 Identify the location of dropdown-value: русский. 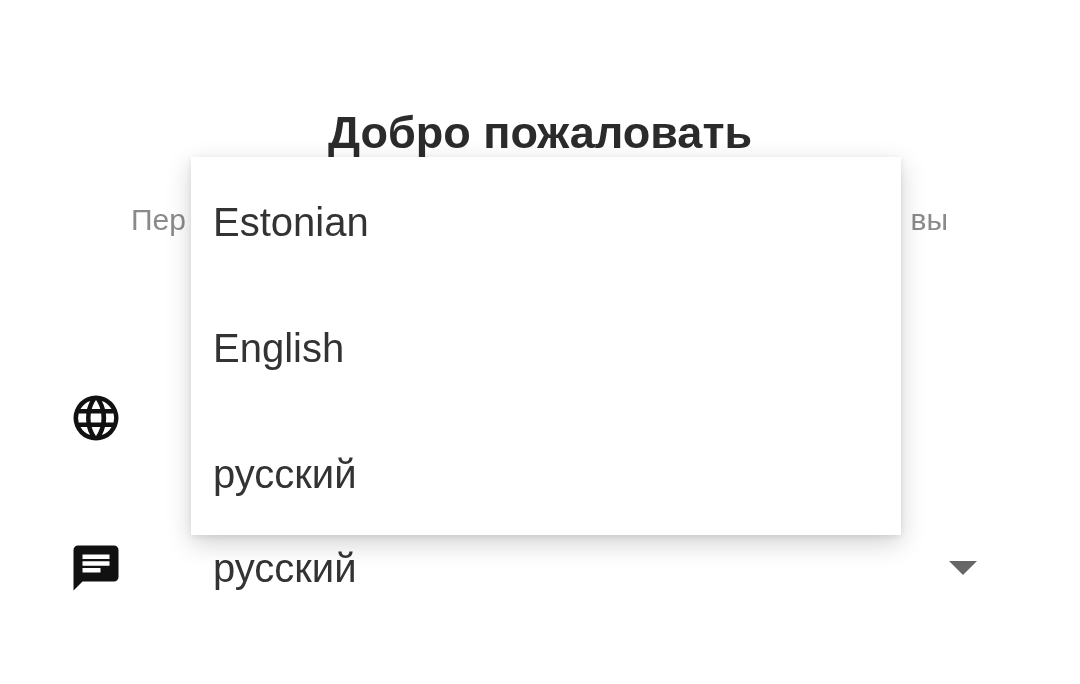
(285, 568).